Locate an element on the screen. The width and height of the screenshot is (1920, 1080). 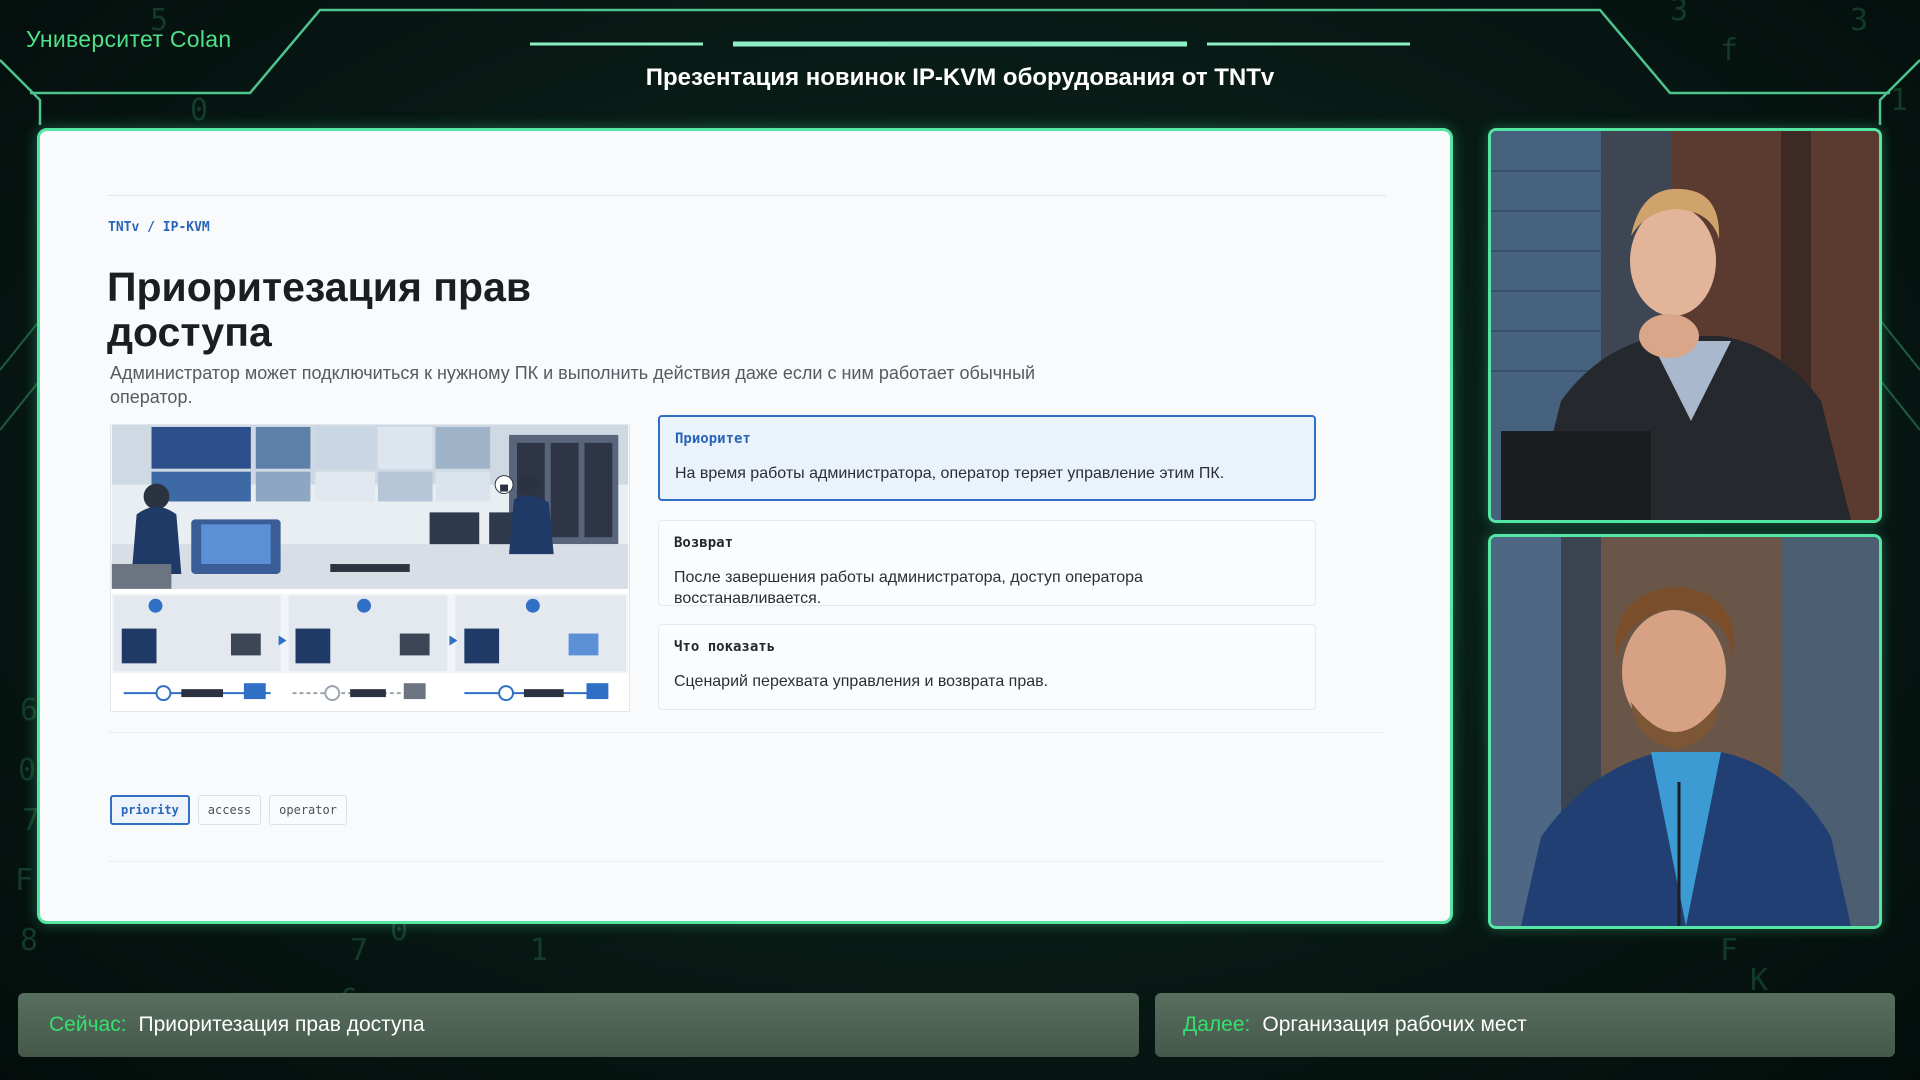
speaker-1-video is located at coordinates (1685, 325).